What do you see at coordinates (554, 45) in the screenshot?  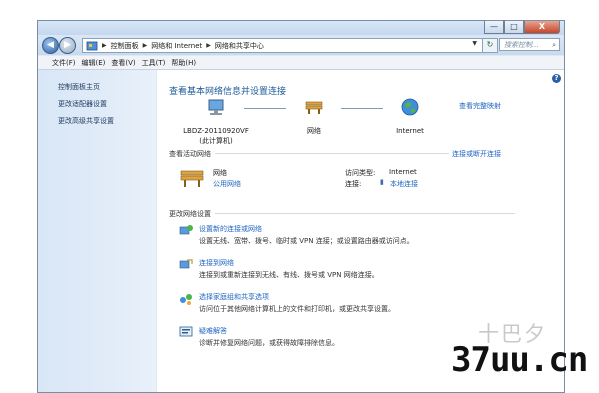 I see `search-icon: ⌕` at bounding box center [554, 45].